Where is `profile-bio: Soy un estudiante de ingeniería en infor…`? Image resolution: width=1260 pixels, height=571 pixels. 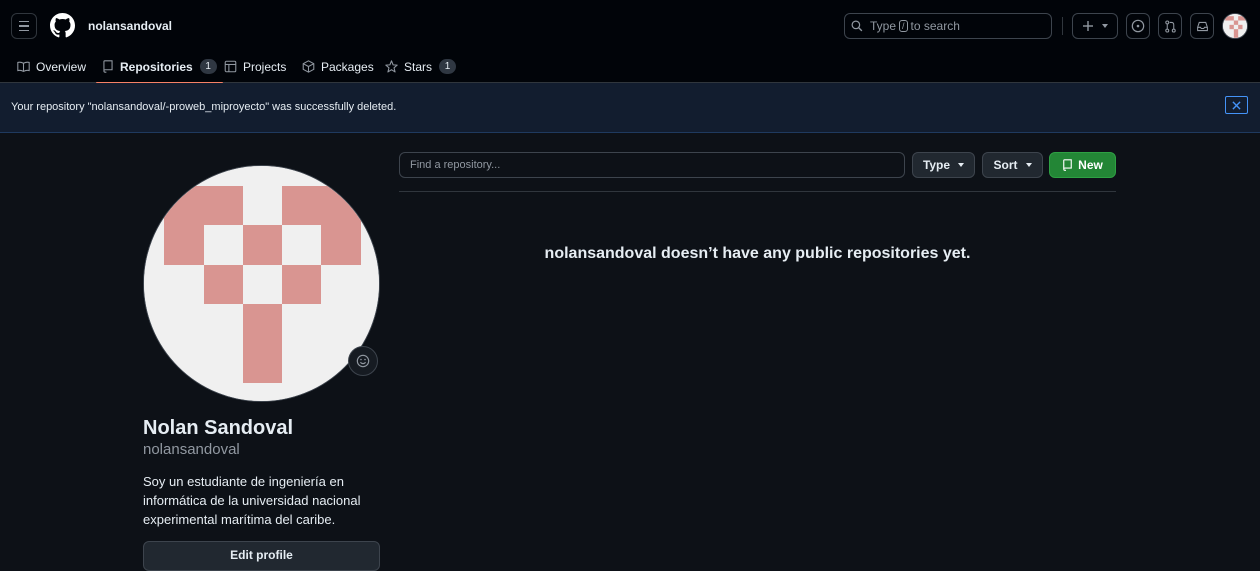 profile-bio: Soy un estudiante de ingeniería en infor… is located at coordinates (252, 500).